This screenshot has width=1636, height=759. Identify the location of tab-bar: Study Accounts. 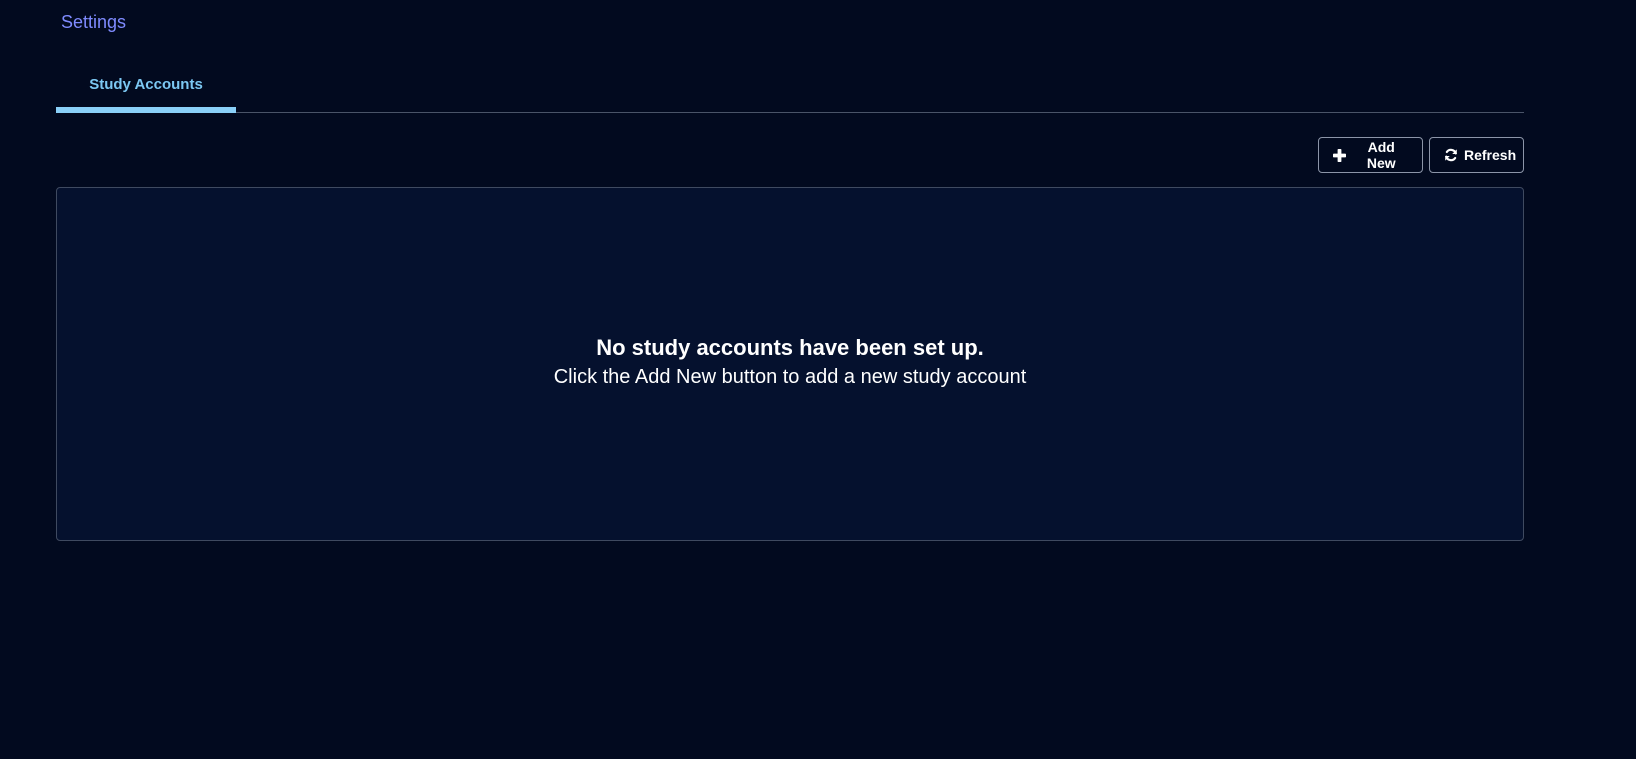
(790, 86).